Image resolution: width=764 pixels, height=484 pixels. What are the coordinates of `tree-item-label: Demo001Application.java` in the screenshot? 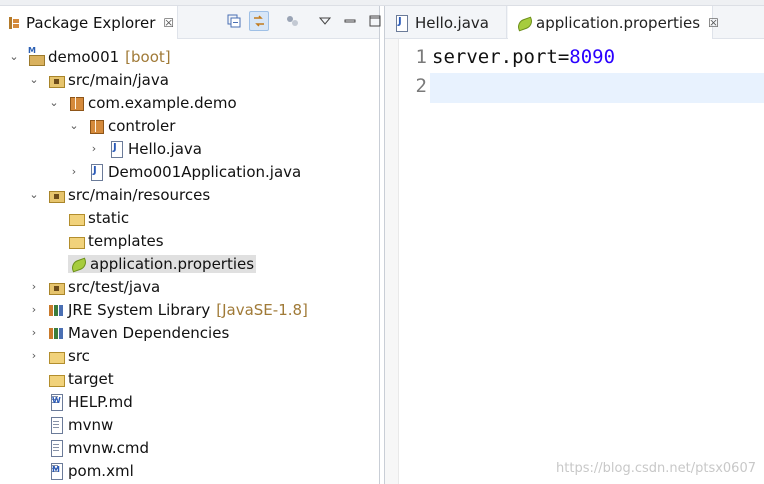 It's located at (205, 171).